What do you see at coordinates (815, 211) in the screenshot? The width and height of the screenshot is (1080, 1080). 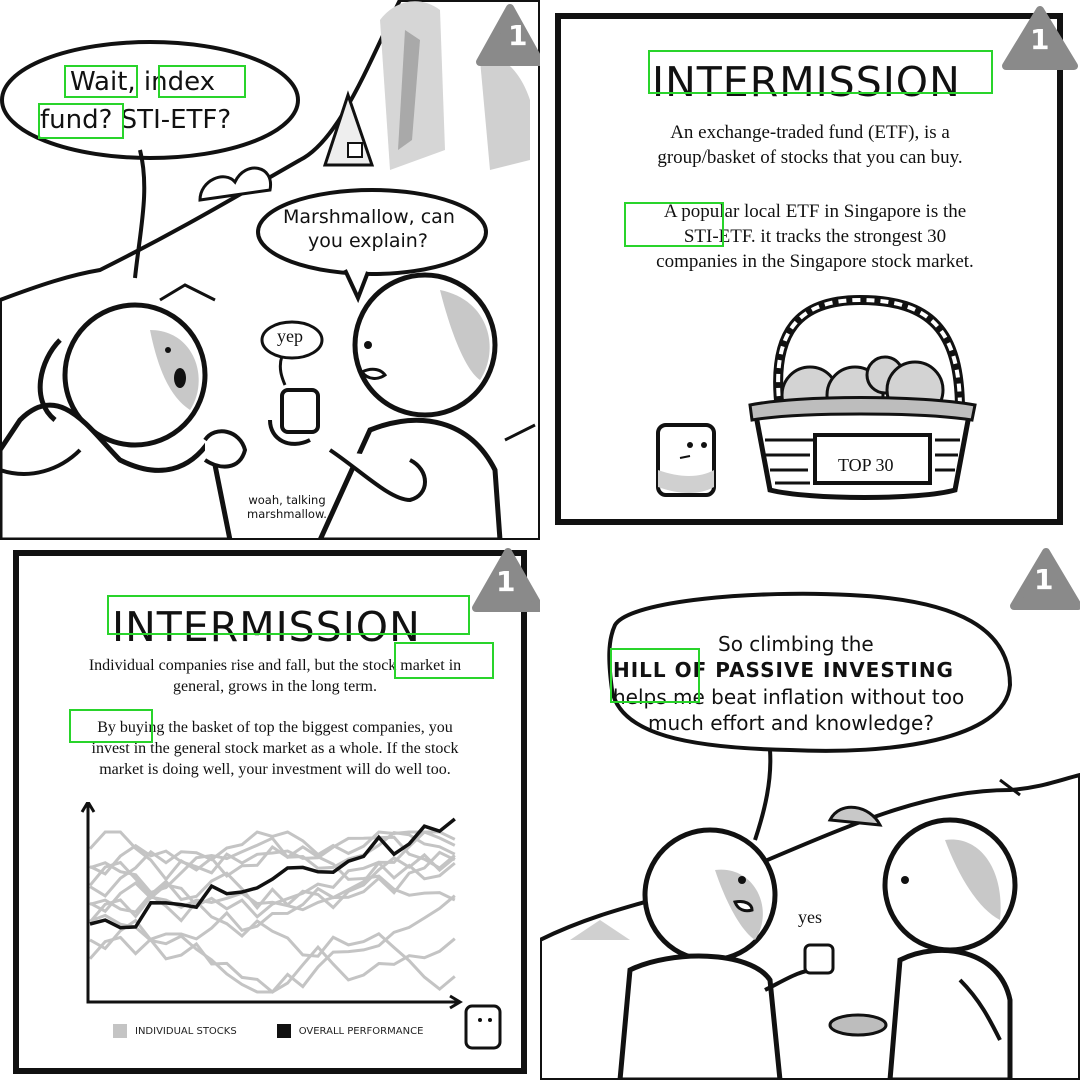 I see `sti-line-1: A popular local ETF in Singapore is the` at bounding box center [815, 211].